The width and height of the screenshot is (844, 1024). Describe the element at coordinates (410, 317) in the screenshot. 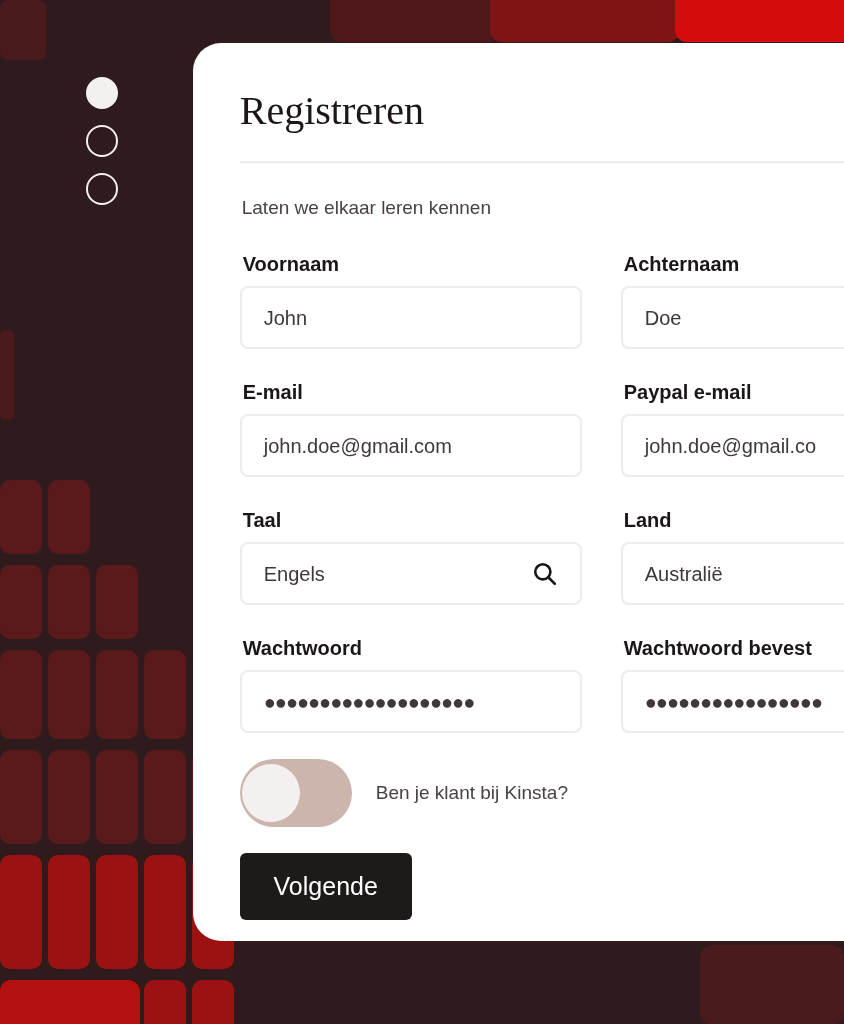

I see `input-field: John` at that location.